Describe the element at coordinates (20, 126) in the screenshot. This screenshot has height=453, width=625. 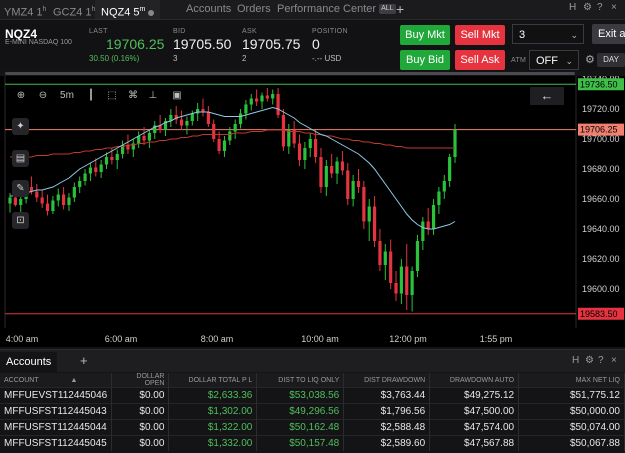
I see `cursor-tool-icon: ✦` at that location.